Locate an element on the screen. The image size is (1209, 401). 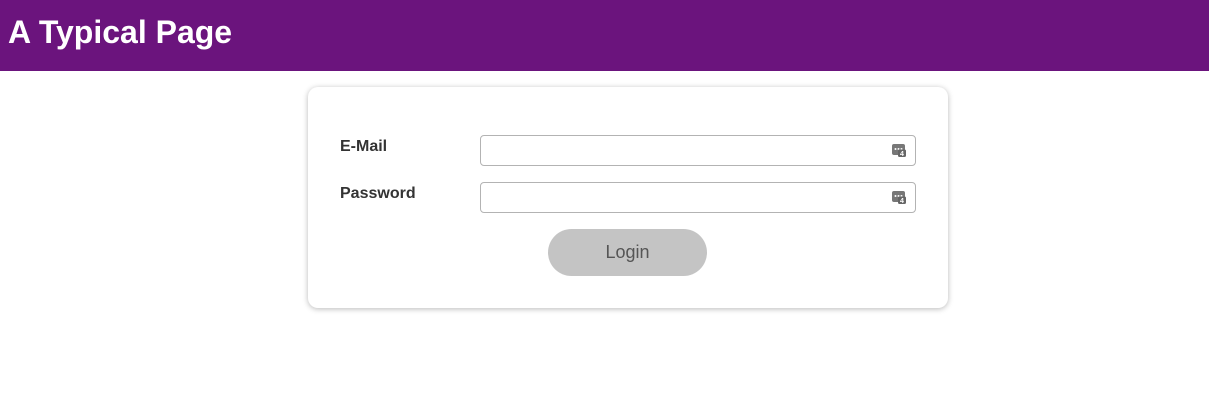
email-field is located at coordinates (698, 150).